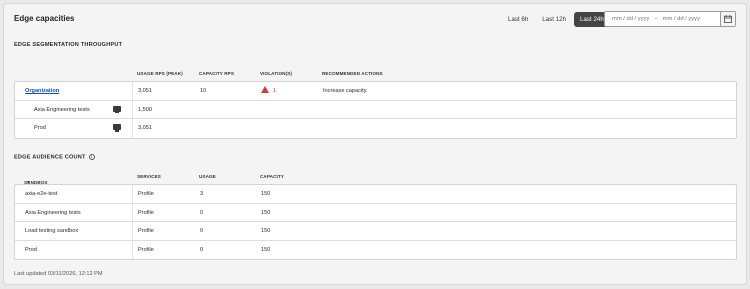 Image resolution: width=750 pixels, height=289 pixels. I want to click on col-usage: USAGE, so click(207, 176).